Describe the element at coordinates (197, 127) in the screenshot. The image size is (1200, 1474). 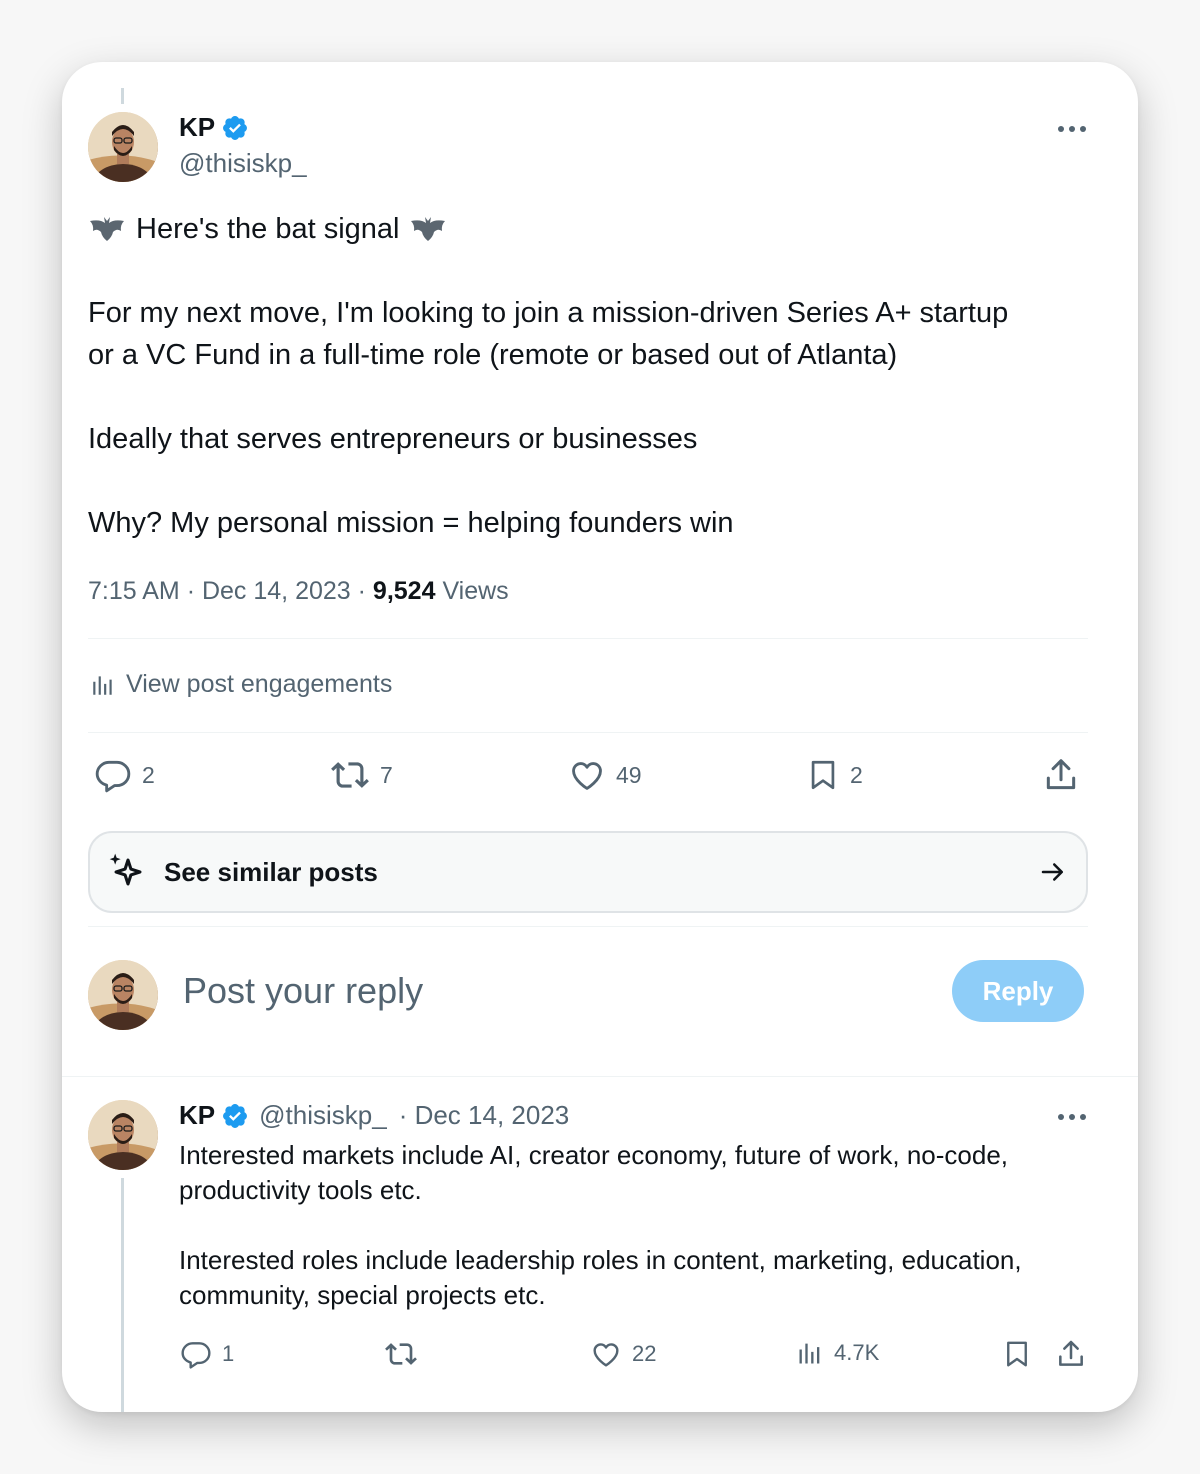
I see `author-name: KP` at that location.